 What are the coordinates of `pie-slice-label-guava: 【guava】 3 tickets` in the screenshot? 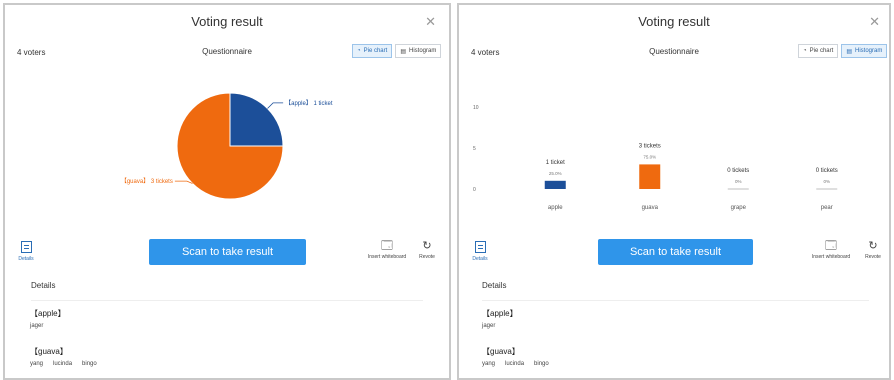 It's located at (147, 181).